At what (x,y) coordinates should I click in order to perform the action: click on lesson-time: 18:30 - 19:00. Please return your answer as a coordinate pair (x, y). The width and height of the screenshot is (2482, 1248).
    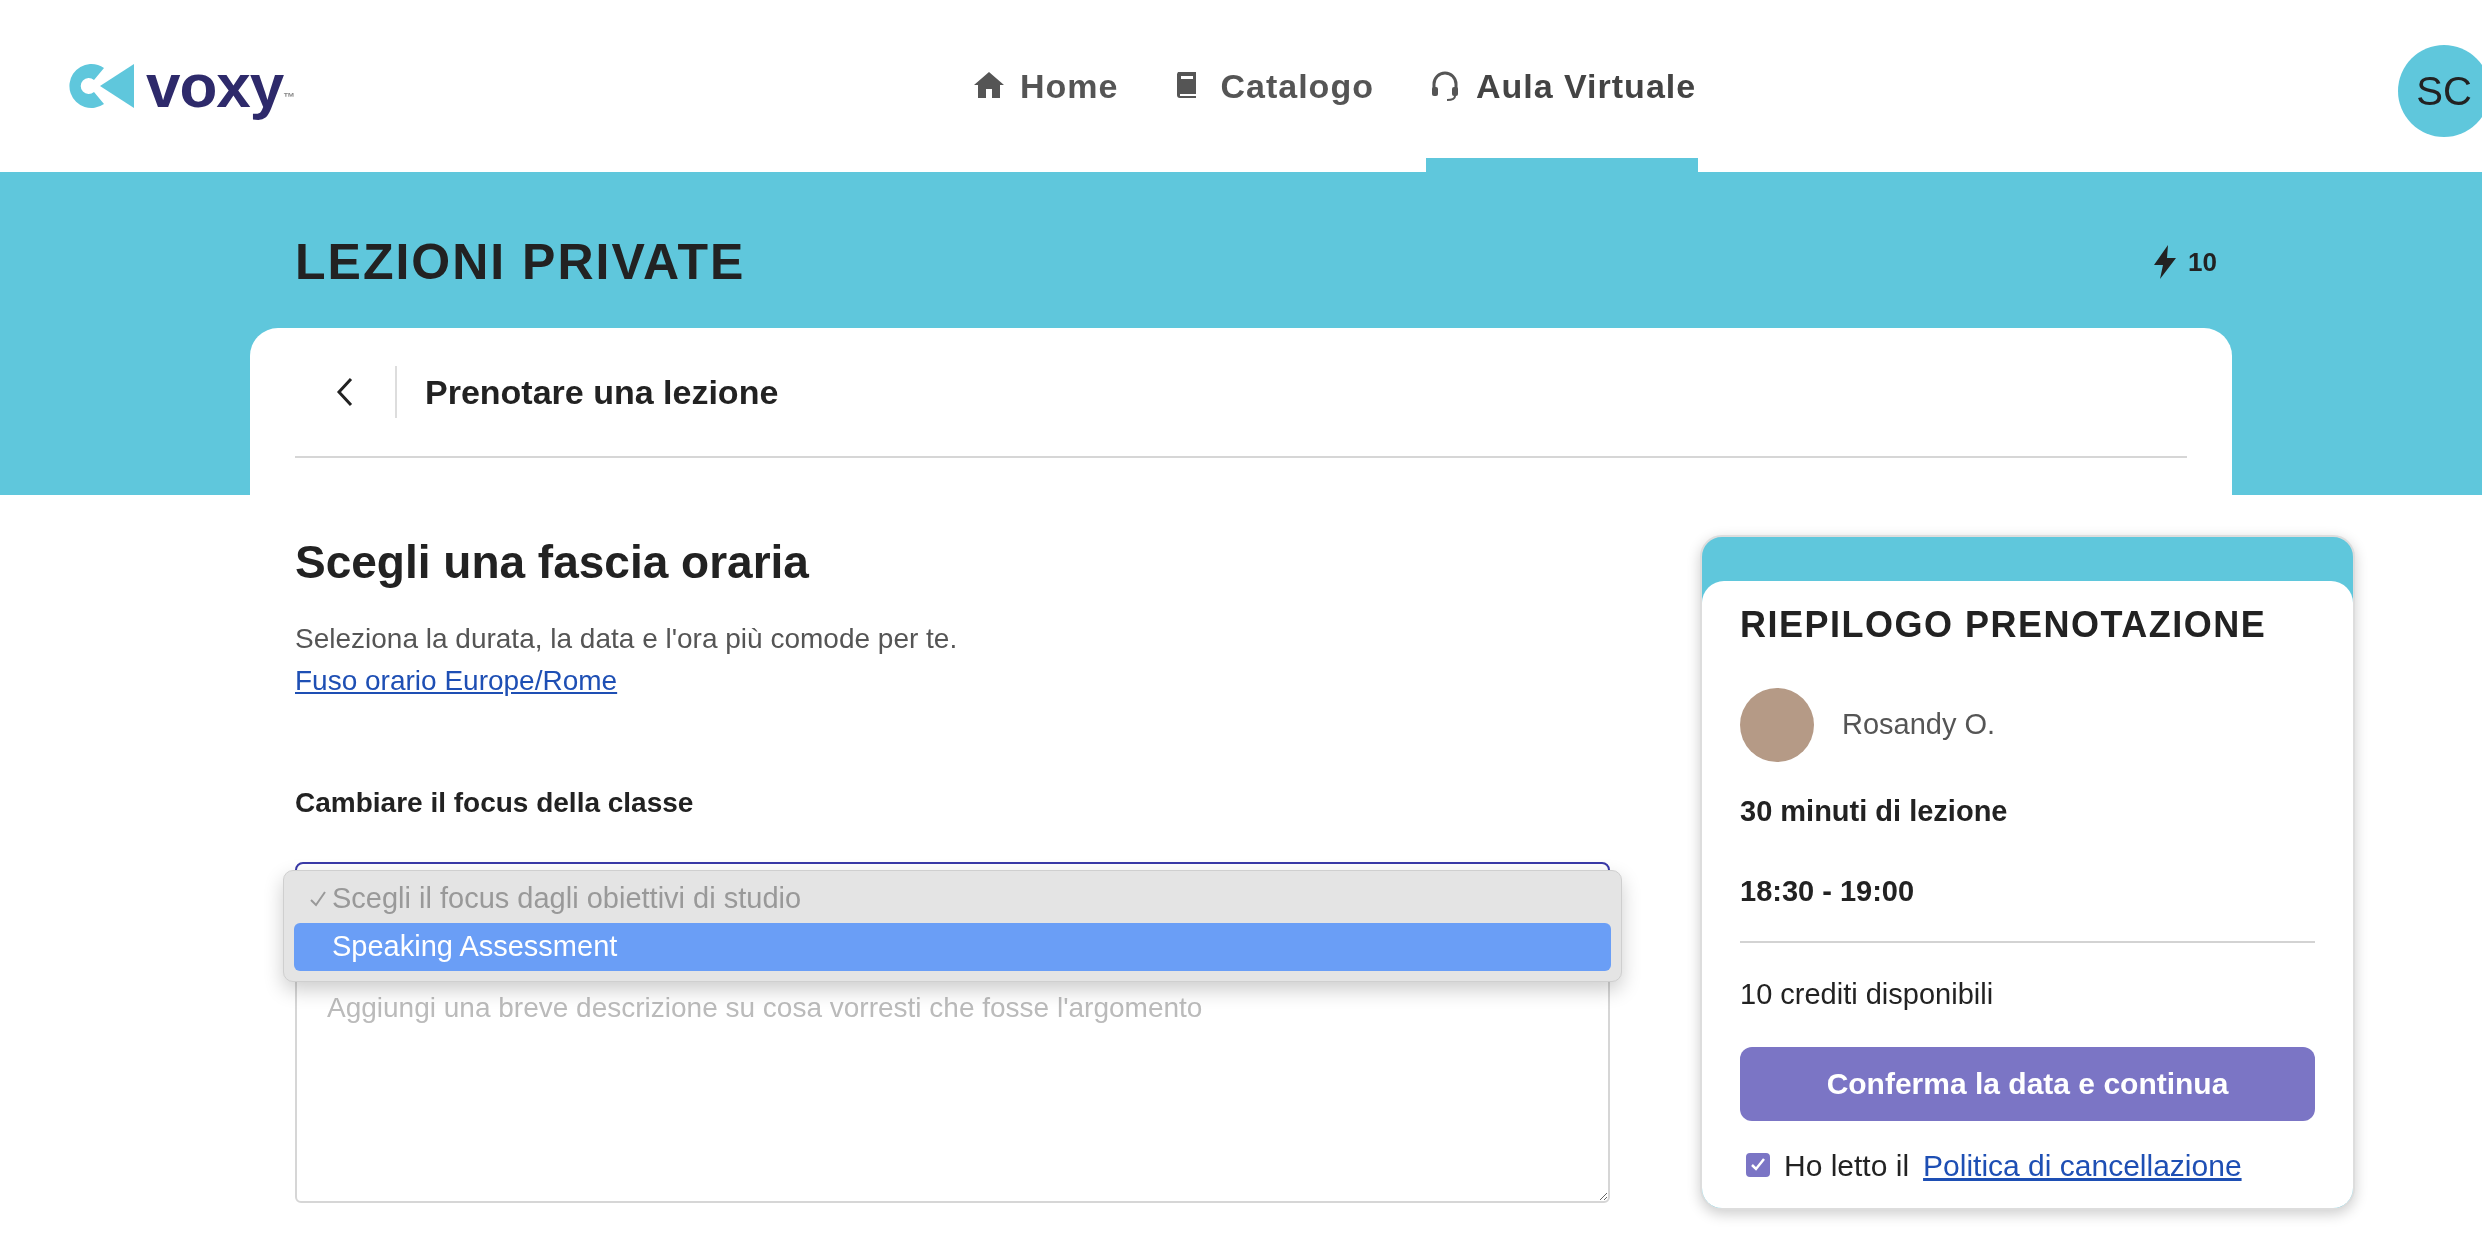
    Looking at the image, I should click on (1828, 891).